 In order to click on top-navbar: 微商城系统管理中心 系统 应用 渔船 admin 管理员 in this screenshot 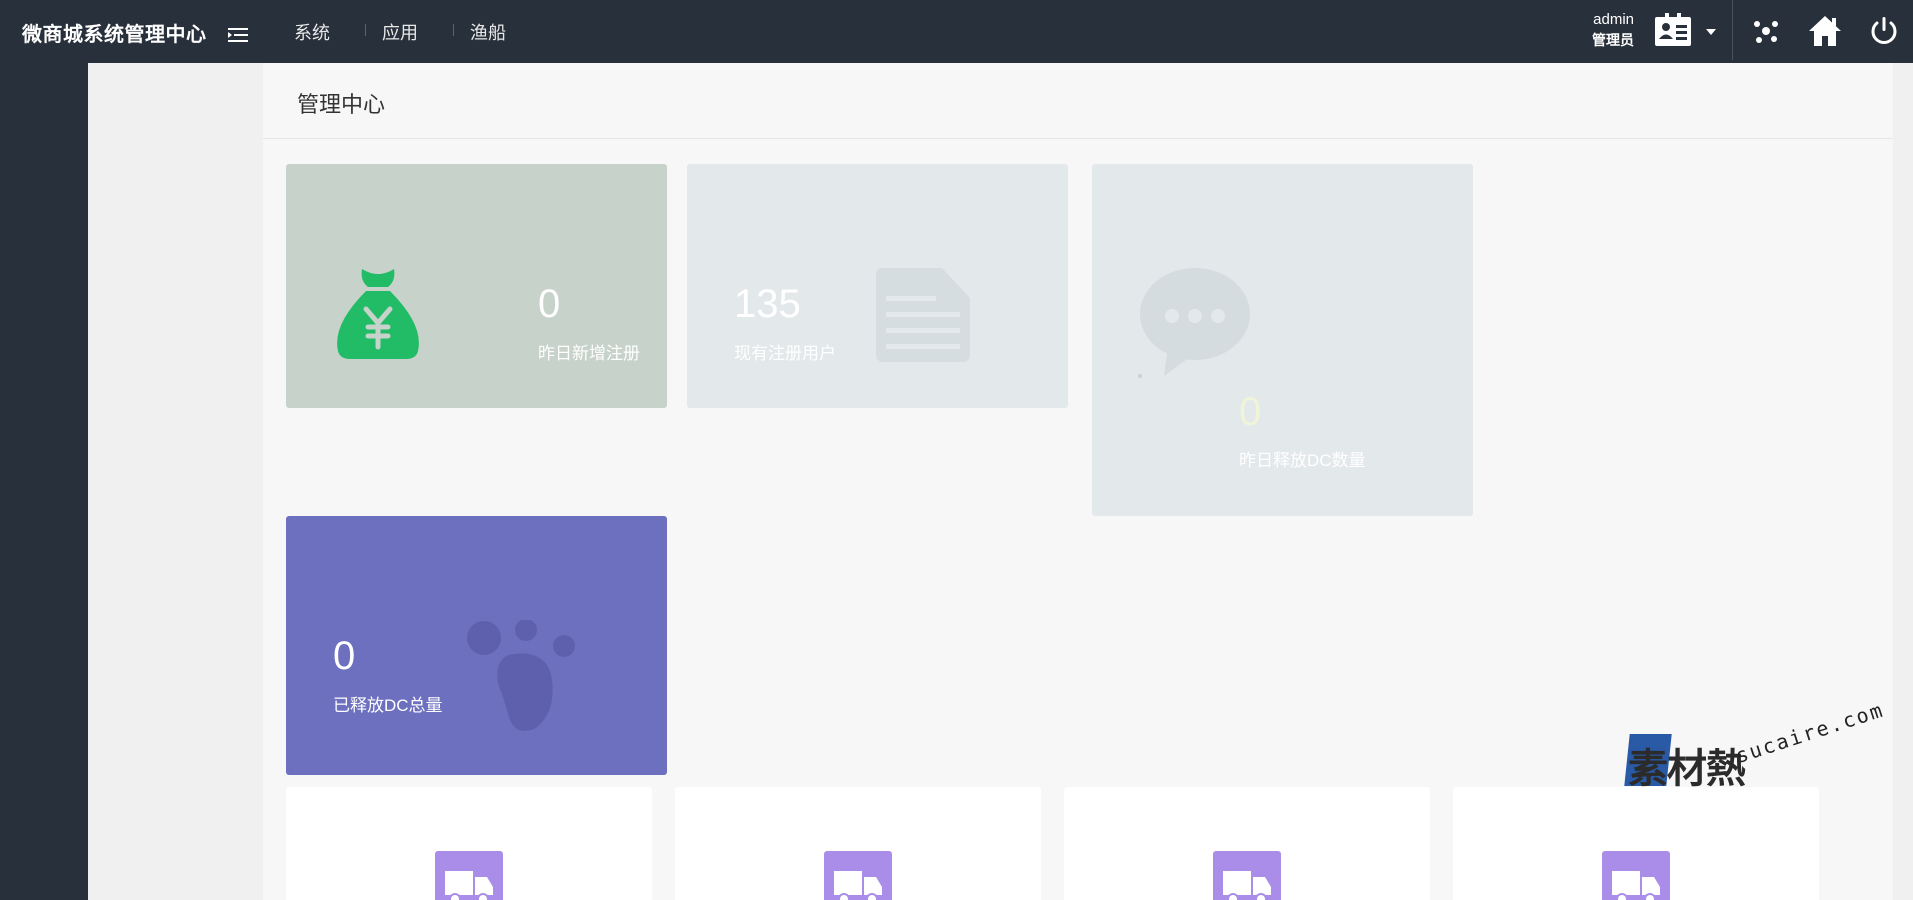, I will do `click(956, 31)`.